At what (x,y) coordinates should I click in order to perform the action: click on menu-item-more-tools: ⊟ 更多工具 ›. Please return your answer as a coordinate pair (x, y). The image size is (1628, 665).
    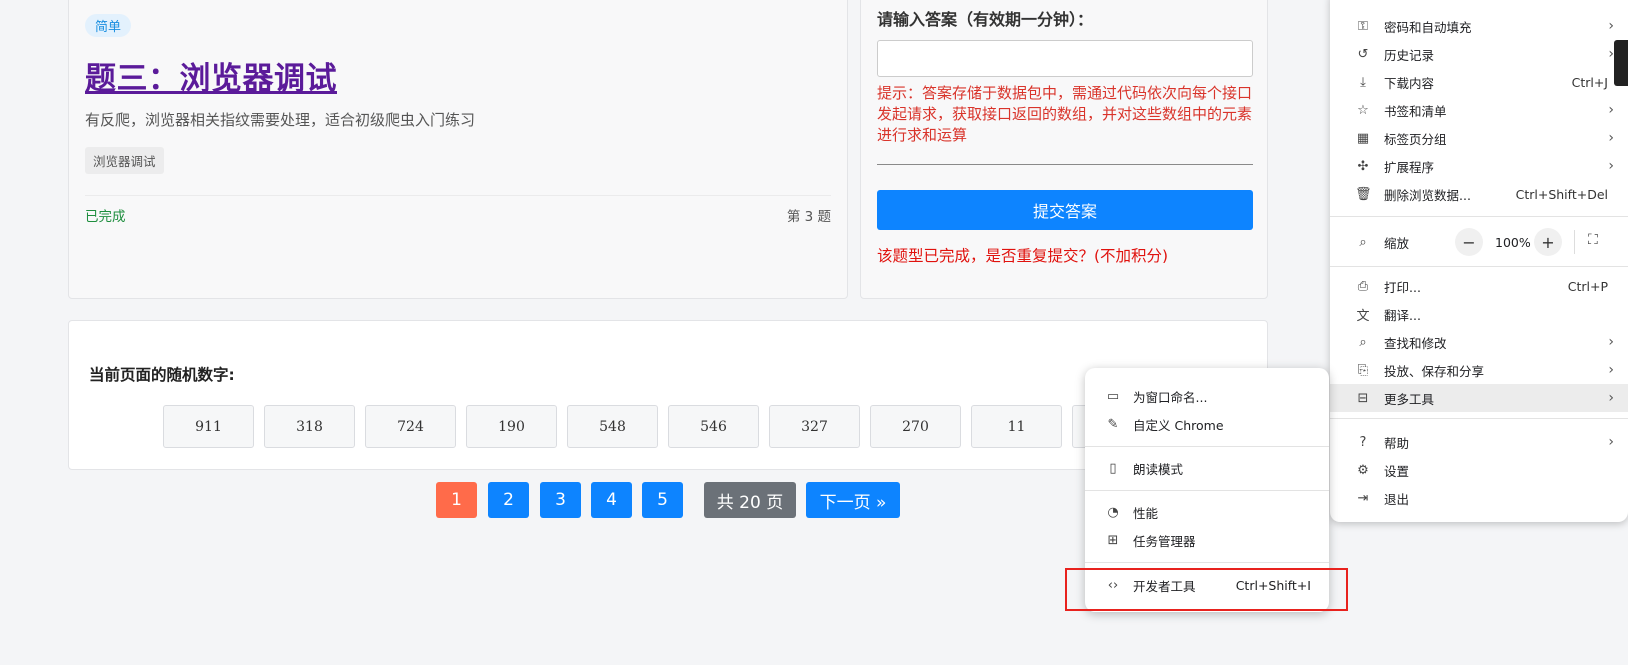
    Looking at the image, I should click on (1479, 398).